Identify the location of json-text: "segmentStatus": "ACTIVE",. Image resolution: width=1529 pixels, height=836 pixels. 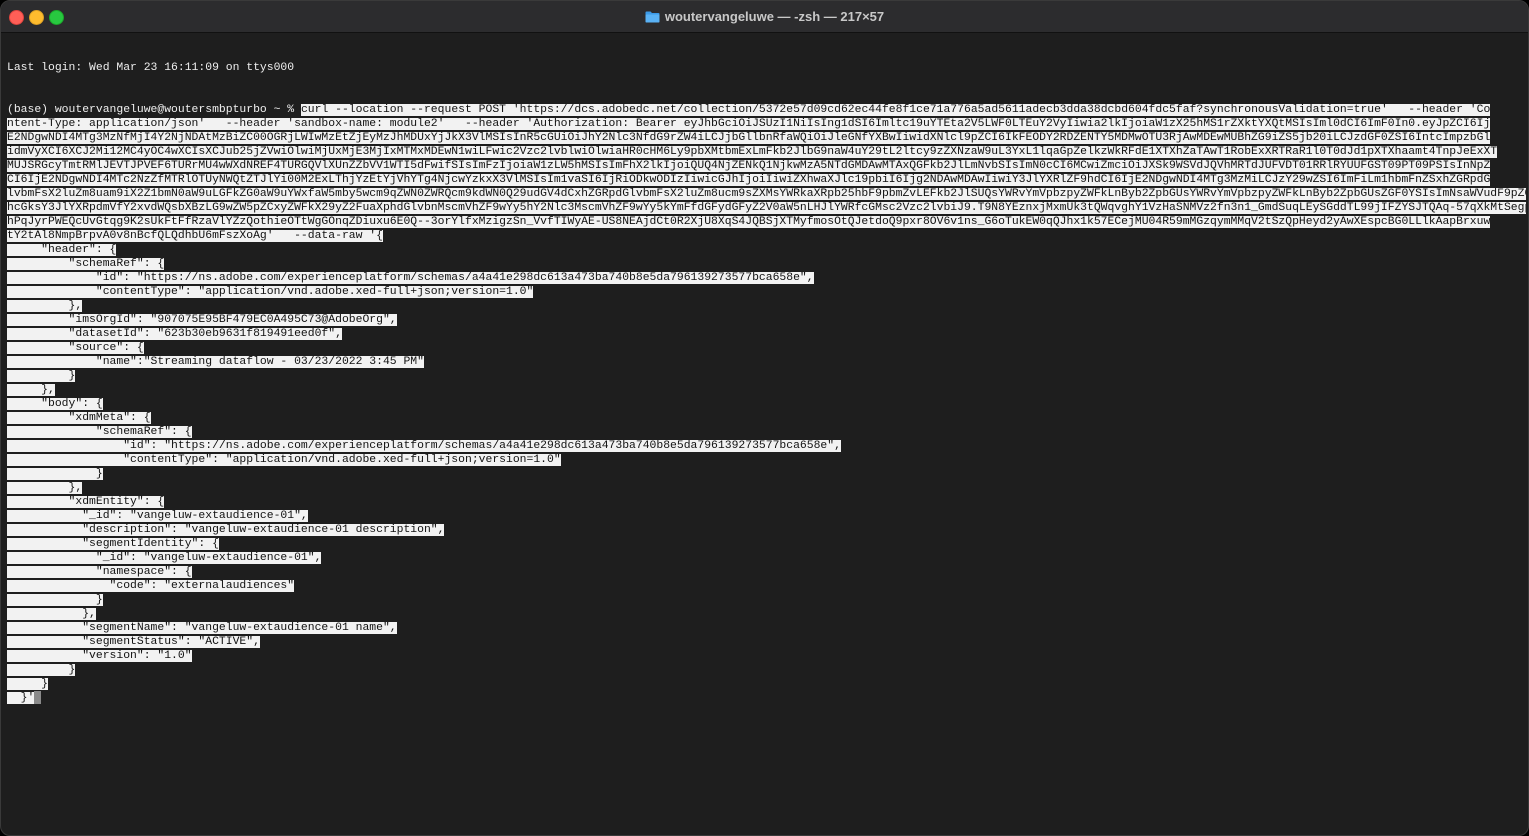
(133, 642).